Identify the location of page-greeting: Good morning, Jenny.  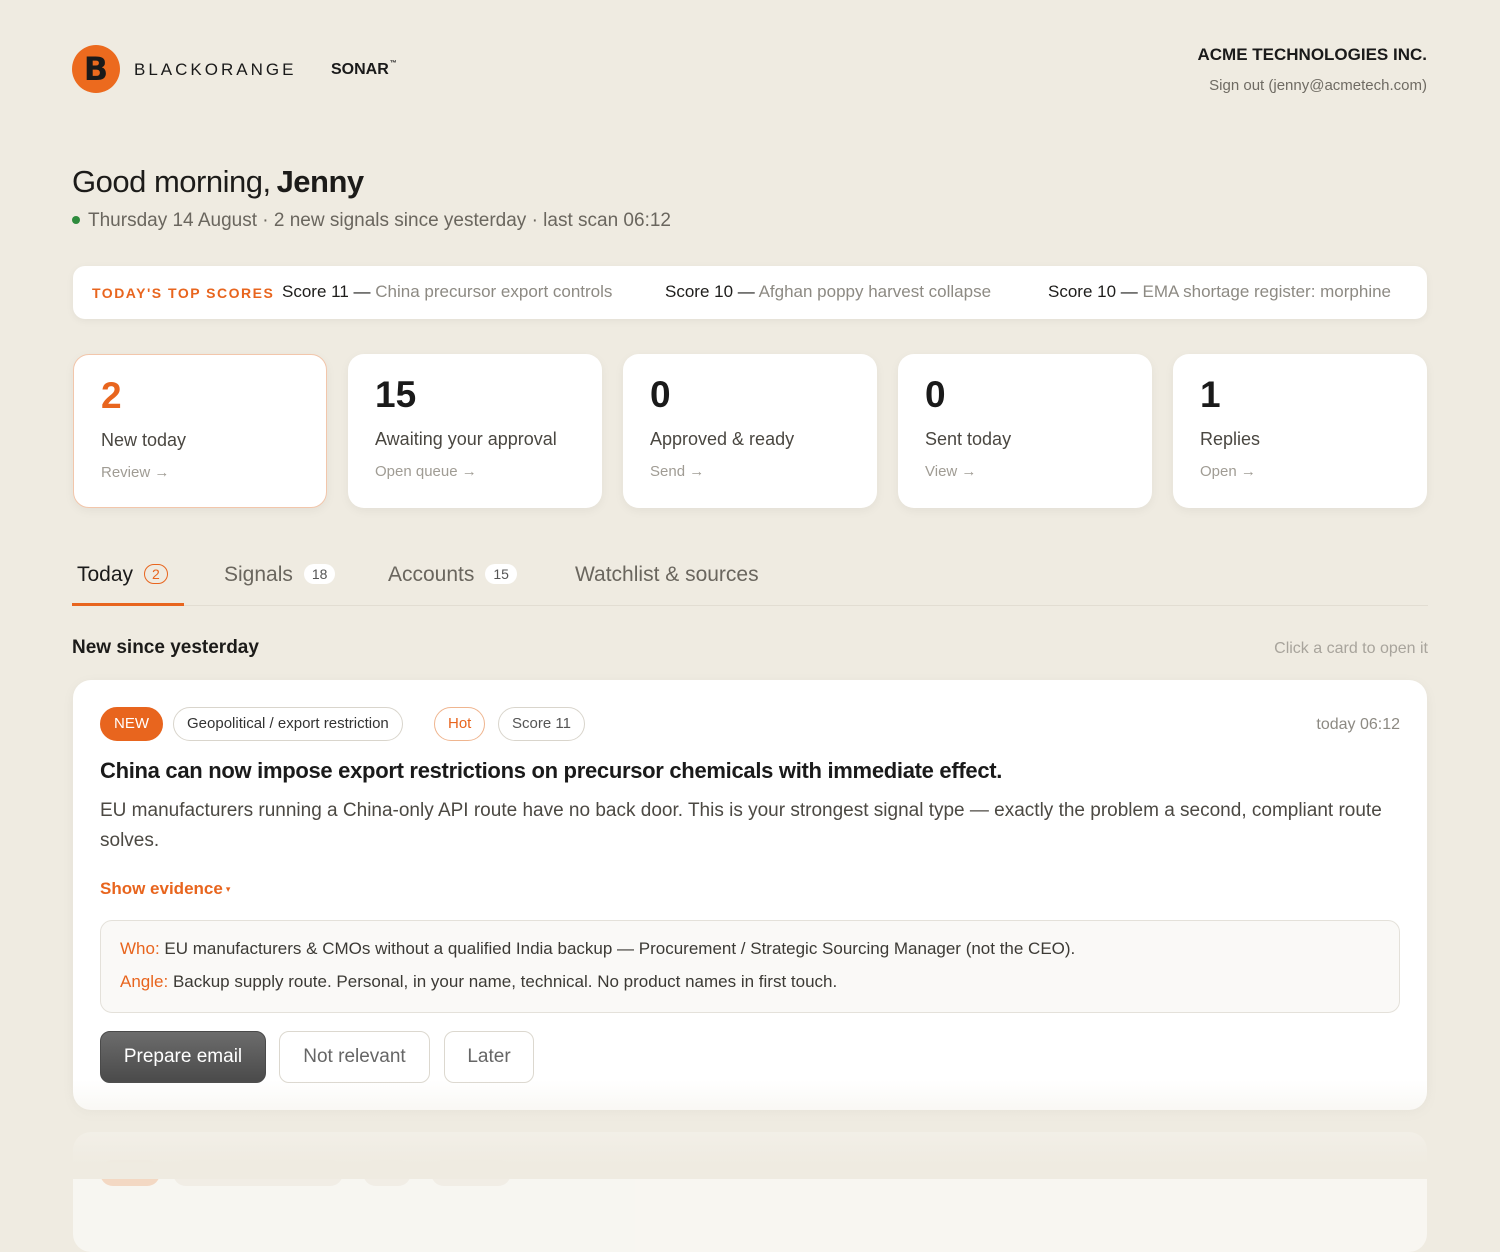
(218, 182).